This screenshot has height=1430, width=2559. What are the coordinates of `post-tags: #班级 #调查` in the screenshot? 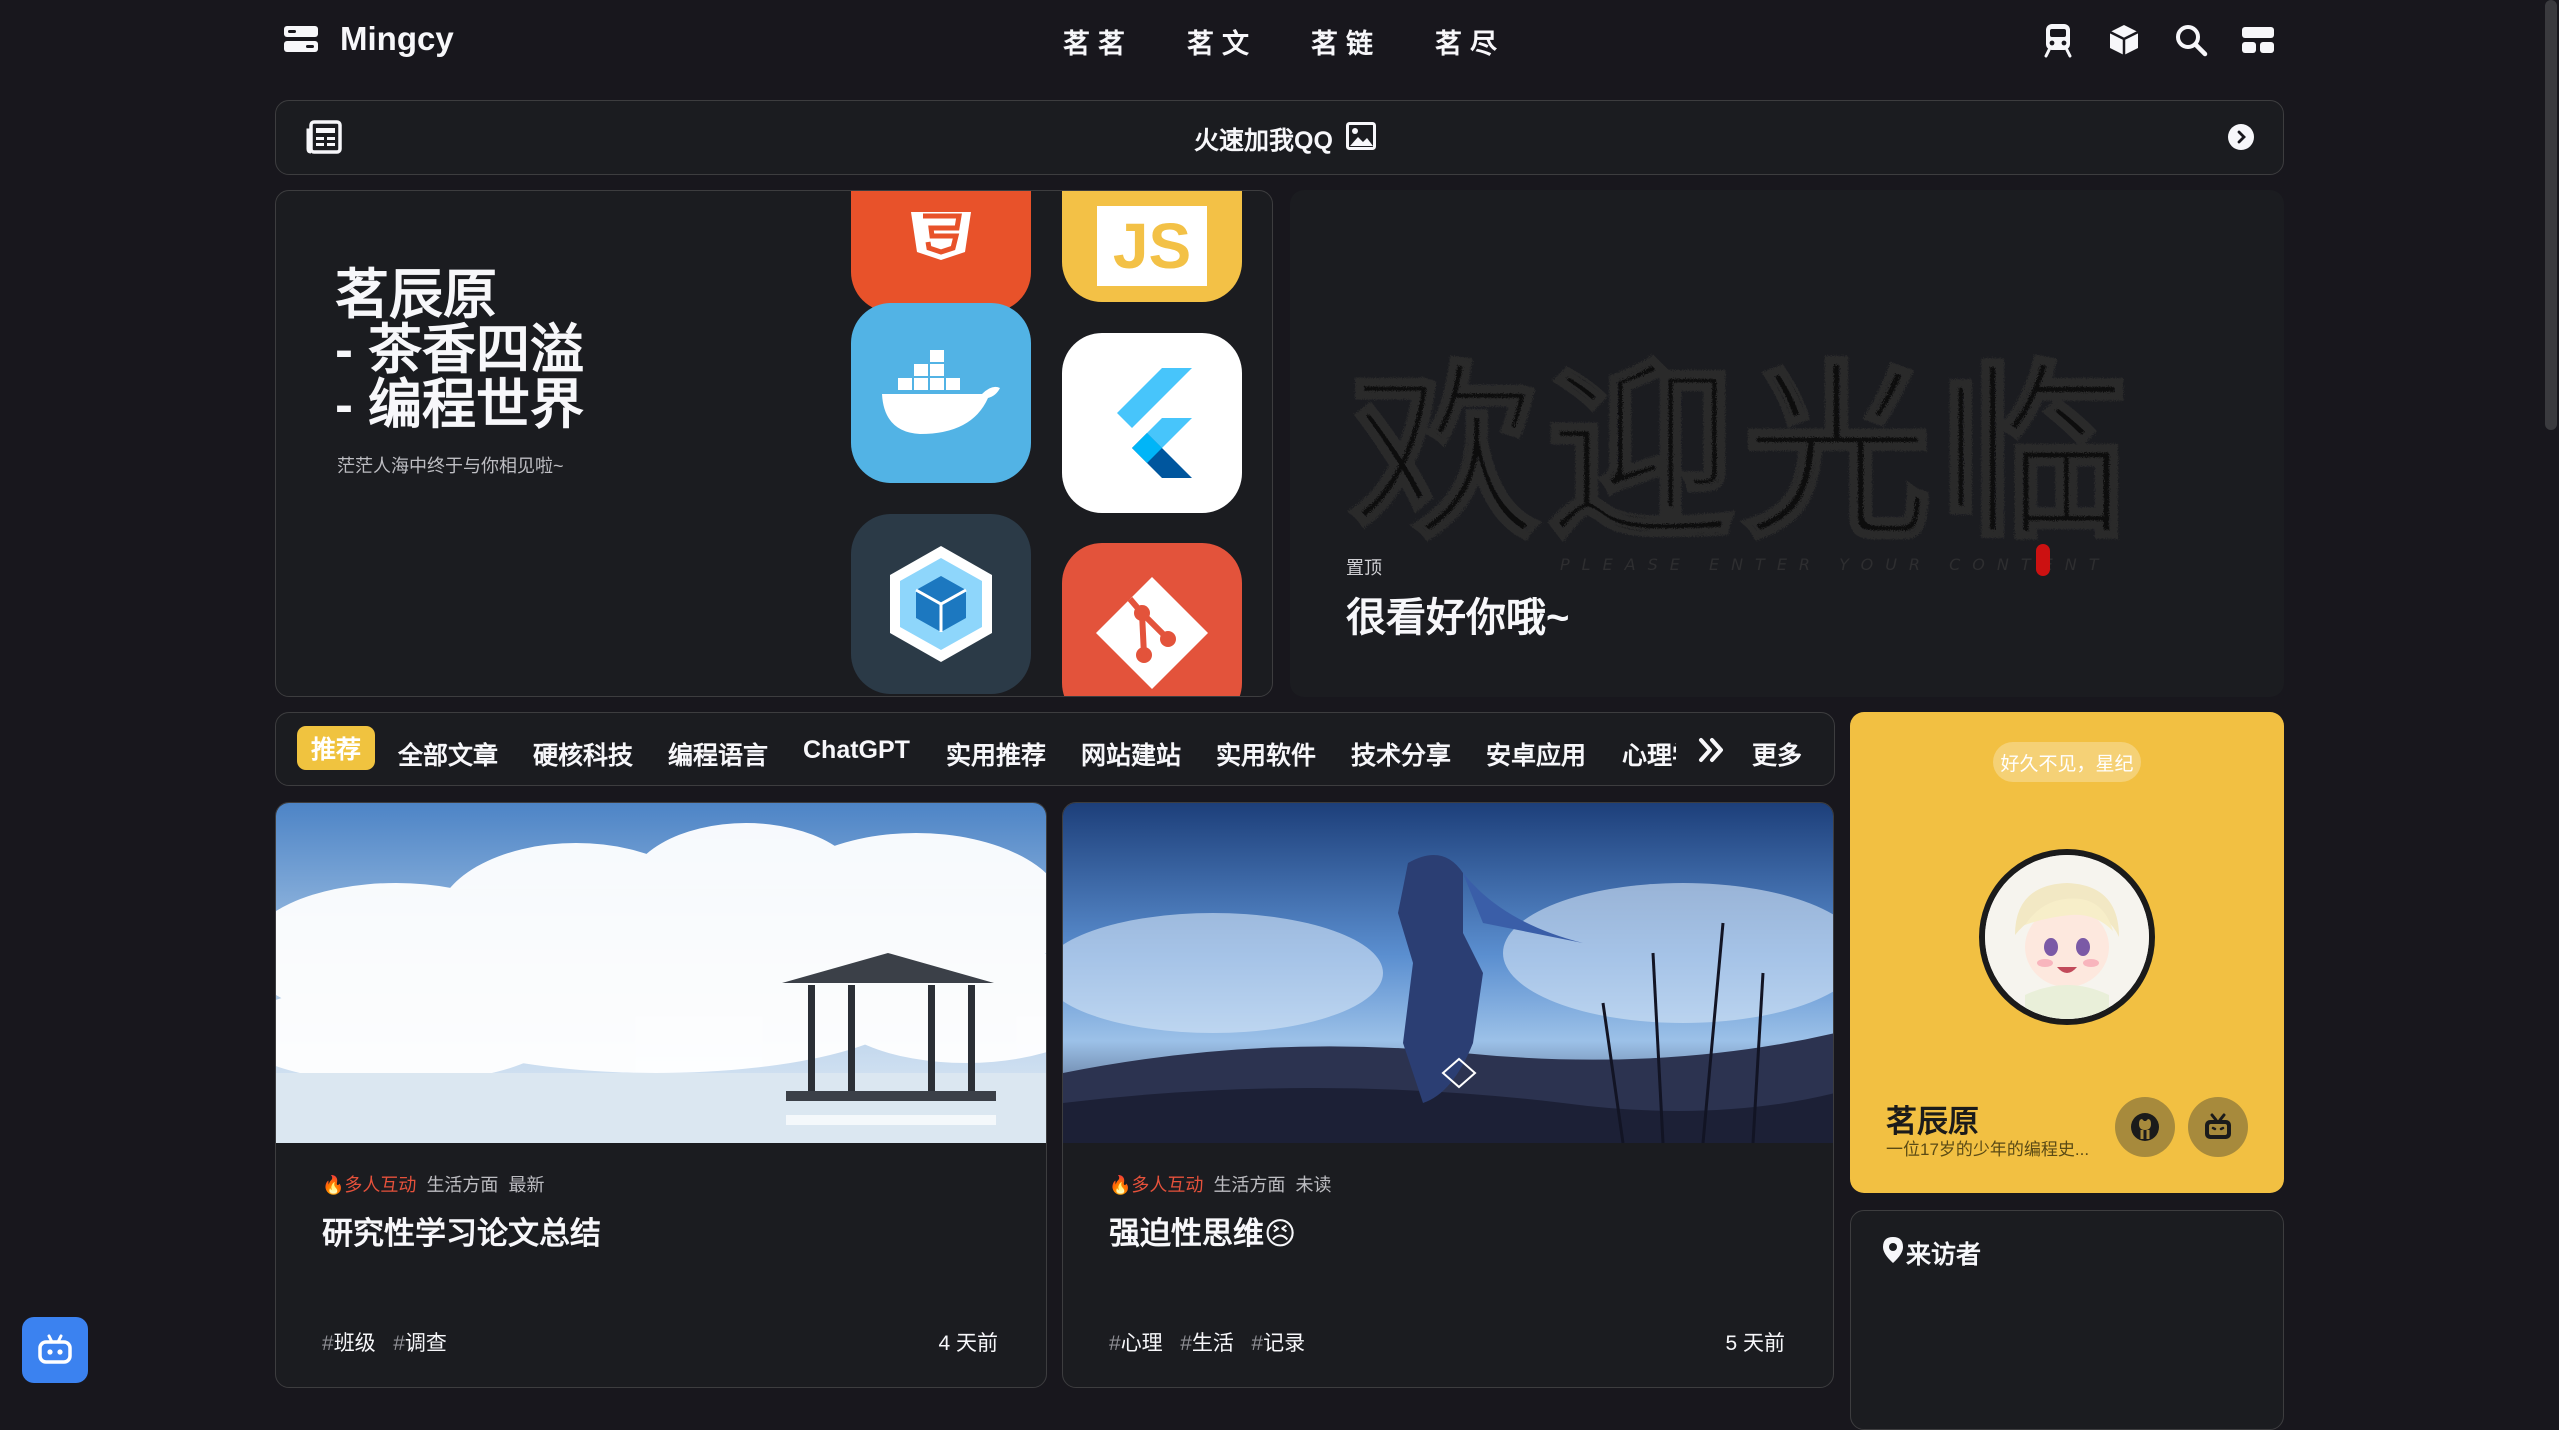 It's located at (384, 1342).